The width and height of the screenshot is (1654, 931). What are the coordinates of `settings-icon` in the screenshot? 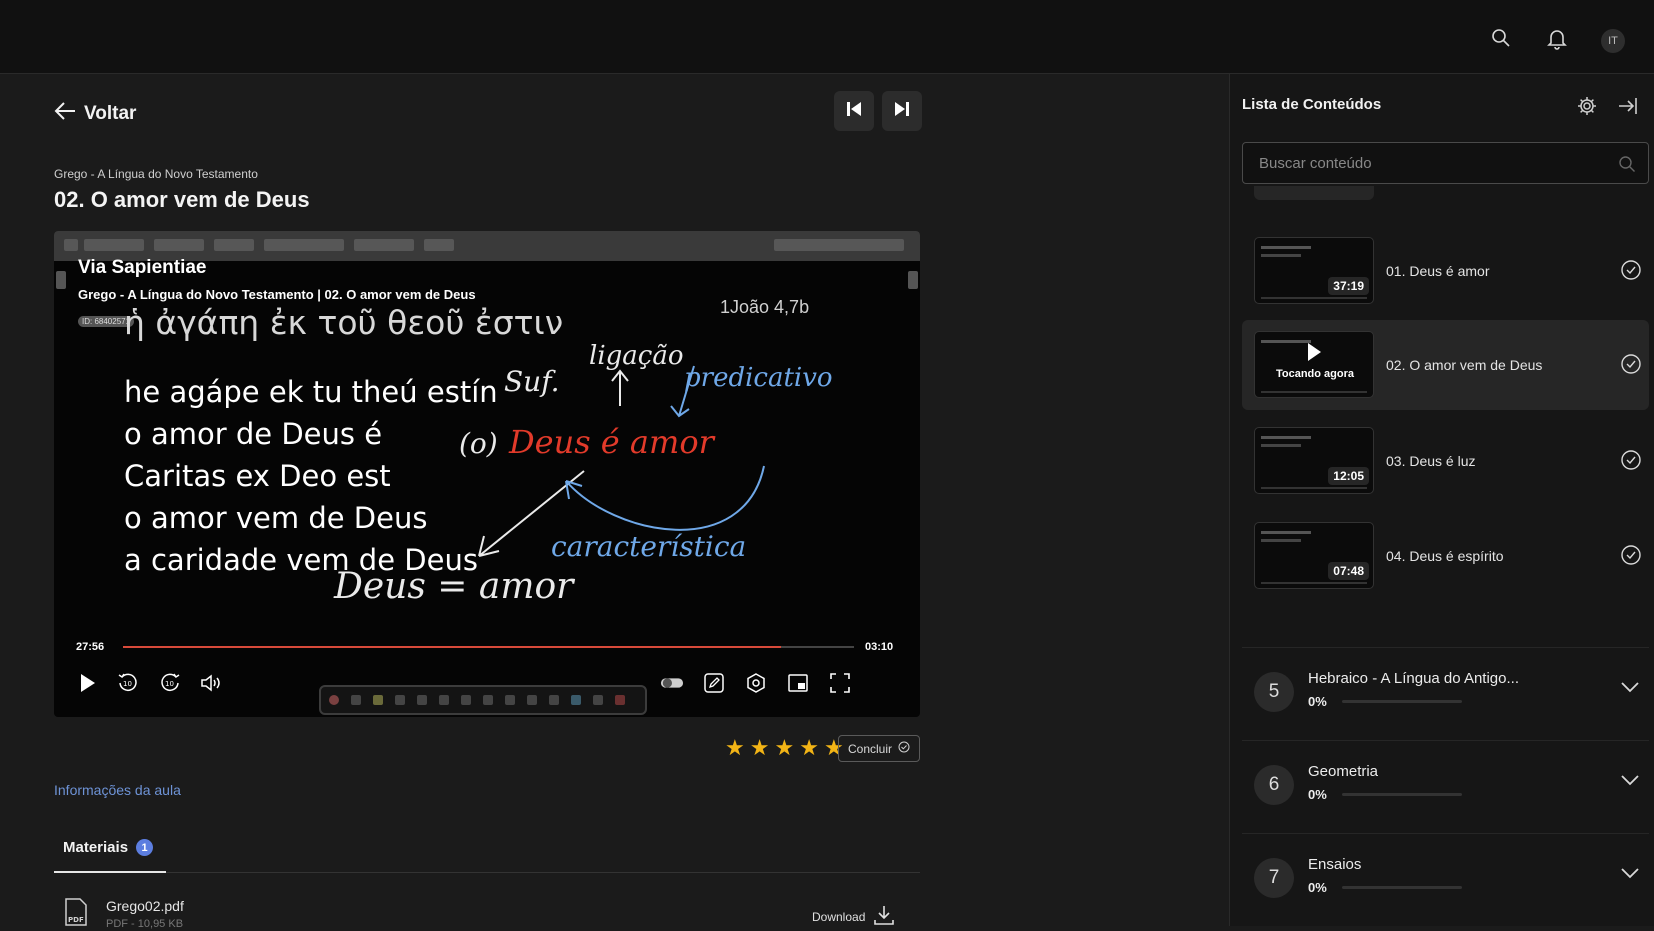 It's located at (756, 683).